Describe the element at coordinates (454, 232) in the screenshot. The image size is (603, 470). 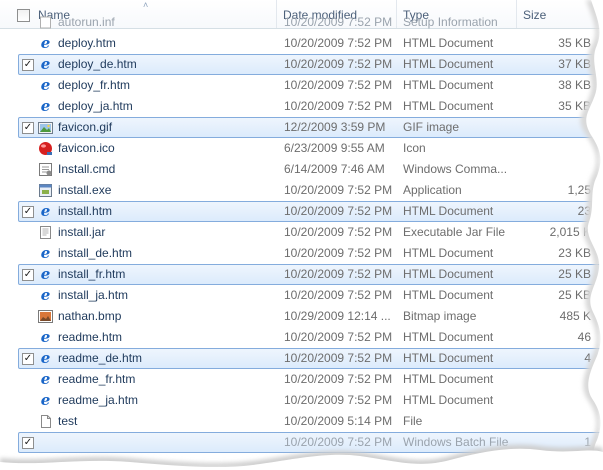
I see `file-type: Executable Jar File` at that location.